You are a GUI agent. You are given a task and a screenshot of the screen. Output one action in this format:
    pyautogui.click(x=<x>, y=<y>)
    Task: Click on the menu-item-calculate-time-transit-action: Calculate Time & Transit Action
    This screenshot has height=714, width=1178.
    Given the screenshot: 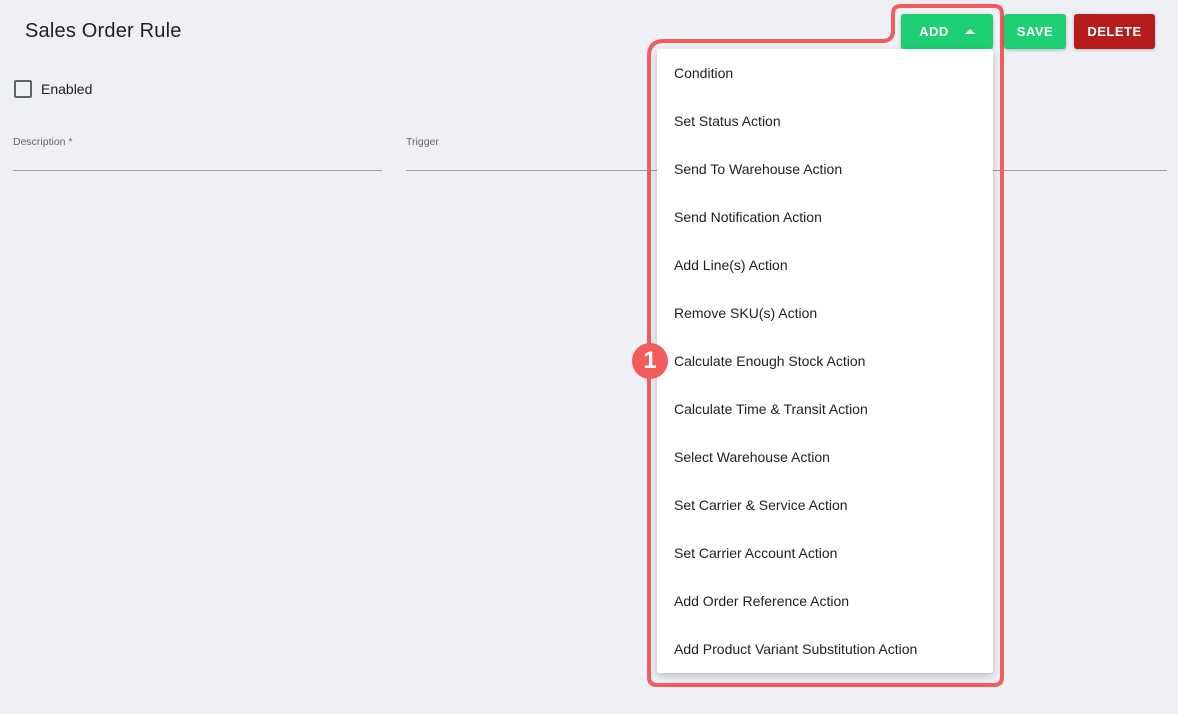 What is the action you would take?
    pyautogui.click(x=825, y=409)
    